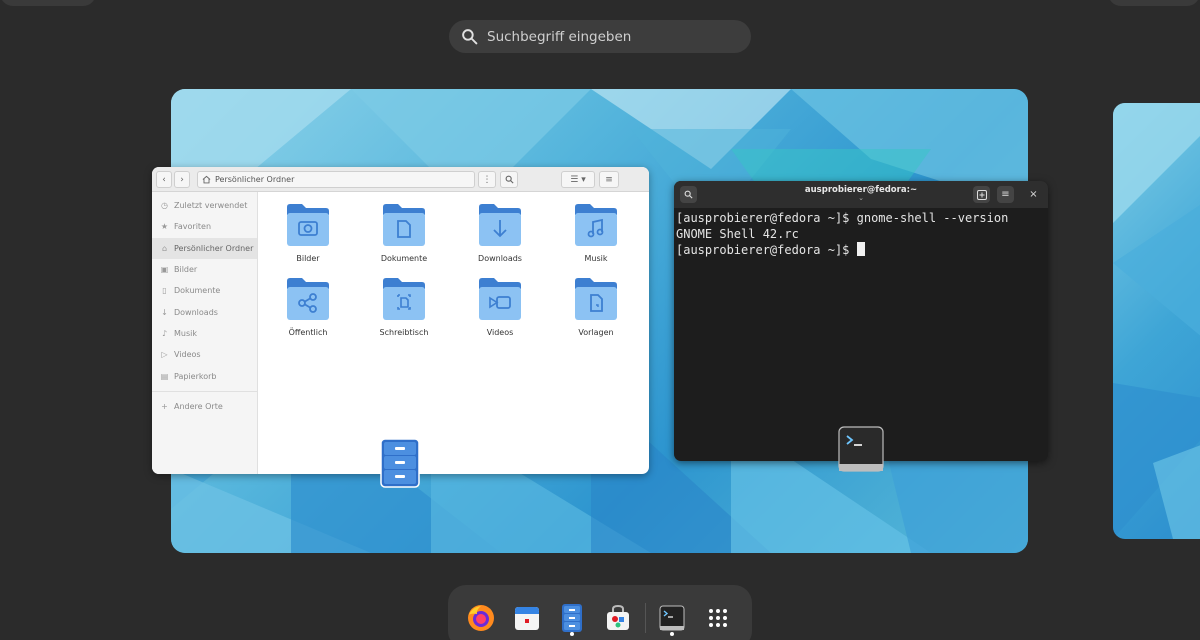  Describe the element at coordinates (404, 332) in the screenshot. I see `folder-label: Schreibtisch` at that location.